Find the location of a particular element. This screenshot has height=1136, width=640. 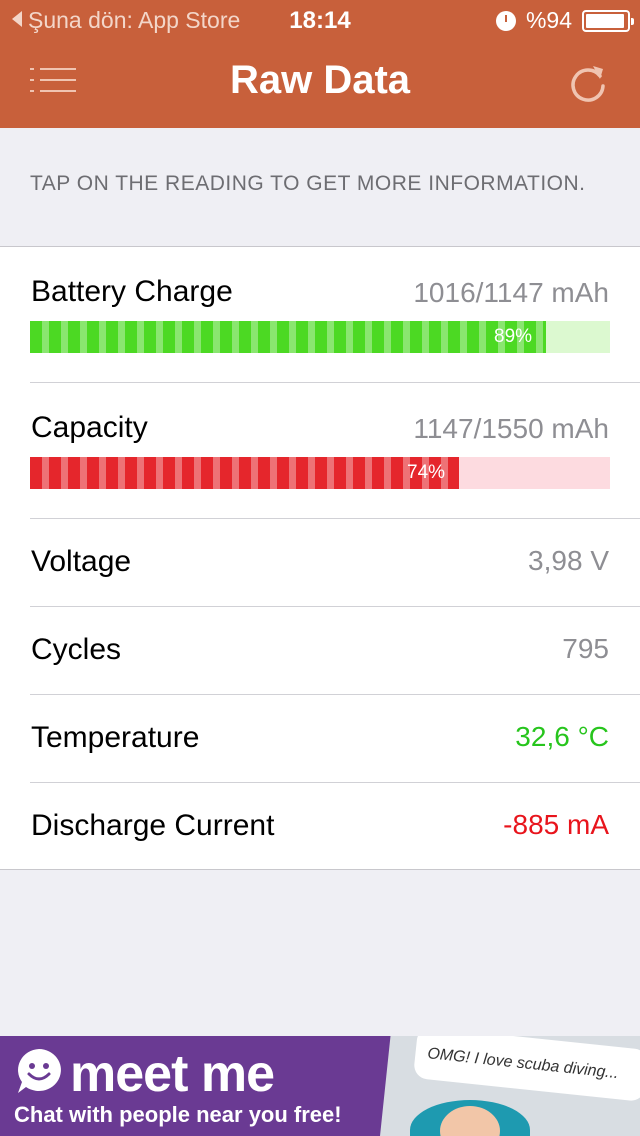

refresh-icon is located at coordinates (588, 82).